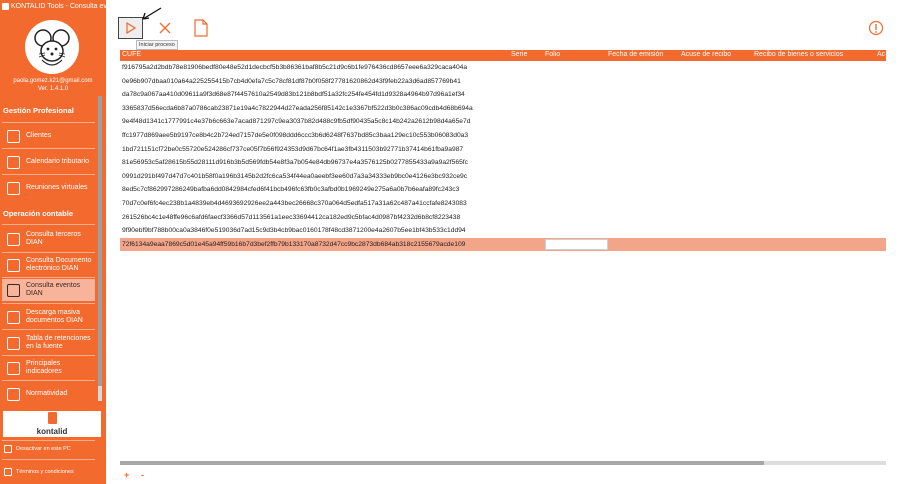 Image resolution: width=900 pixels, height=484 pixels. Describe the element at coordinates (13, 136) in the screenshot. I see `users-icon` at that location.